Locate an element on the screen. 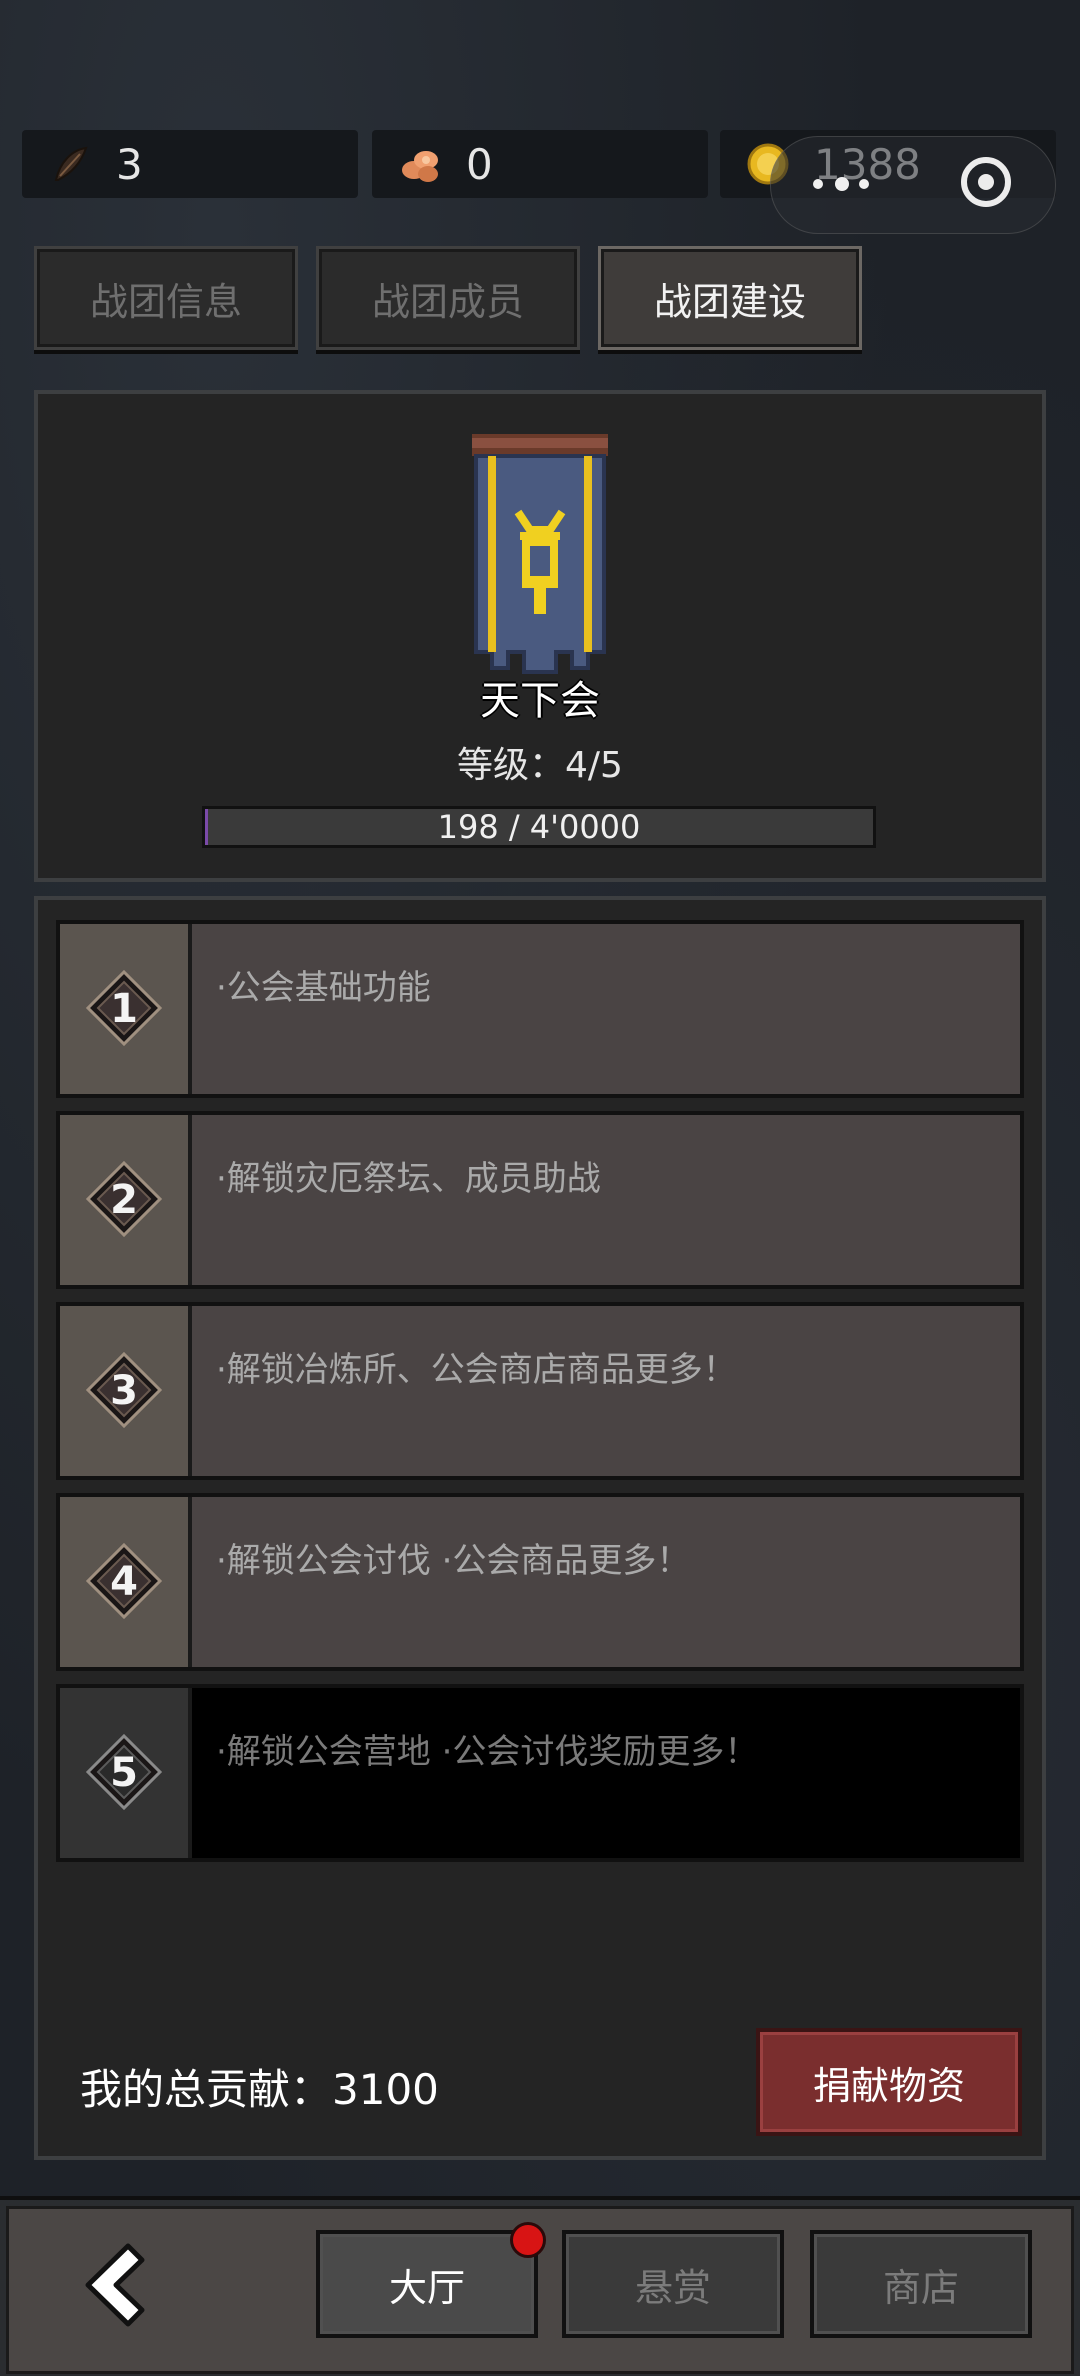 This screenshot has height=2376, width=1080. feather-resource: 3 is located at coordinates (190, 164).